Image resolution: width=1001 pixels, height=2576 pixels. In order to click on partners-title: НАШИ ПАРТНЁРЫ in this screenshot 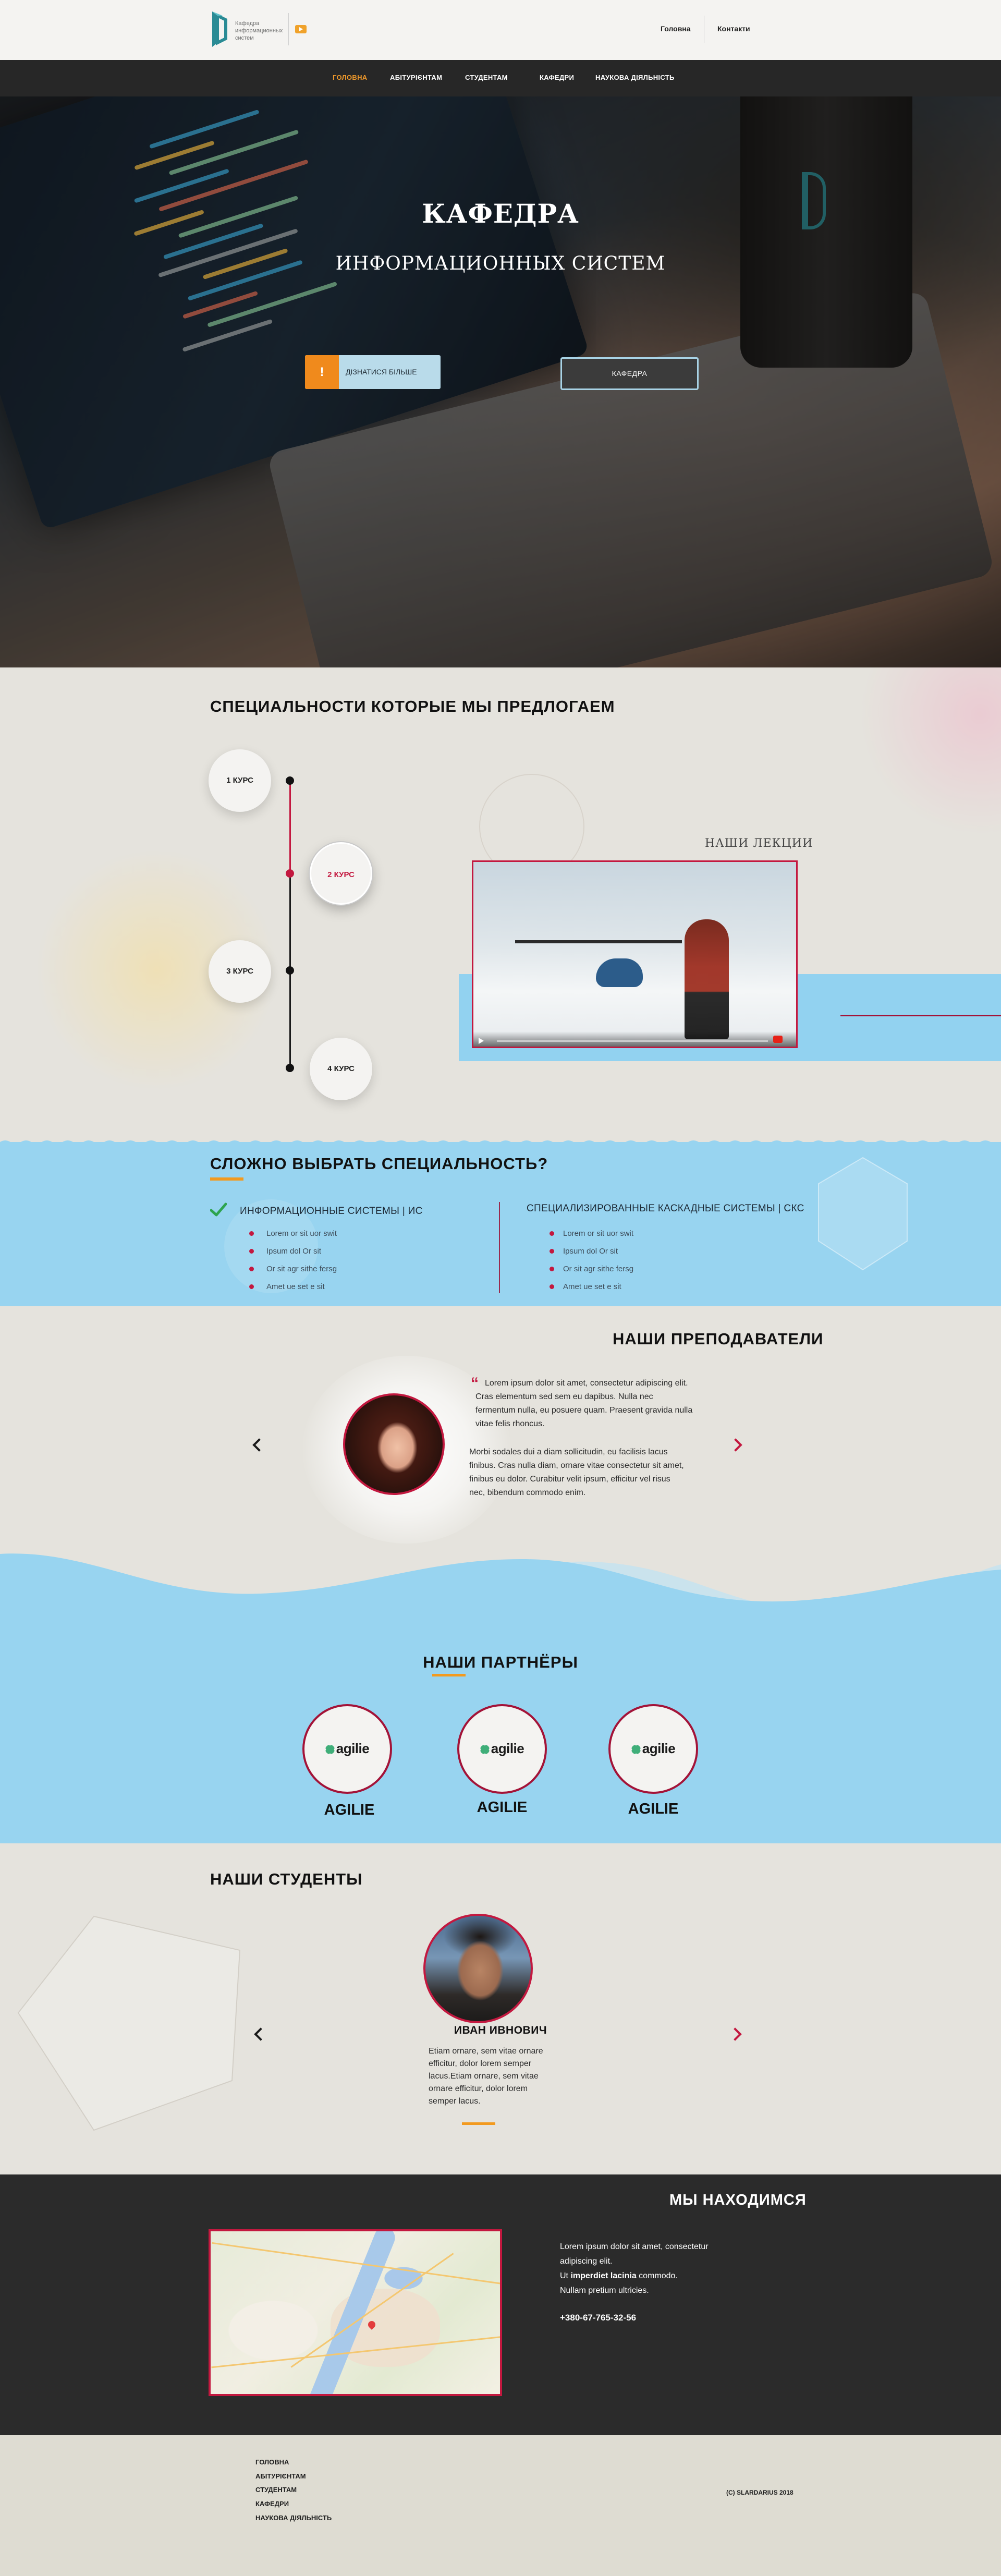, I will do `click(500, 1662)`.